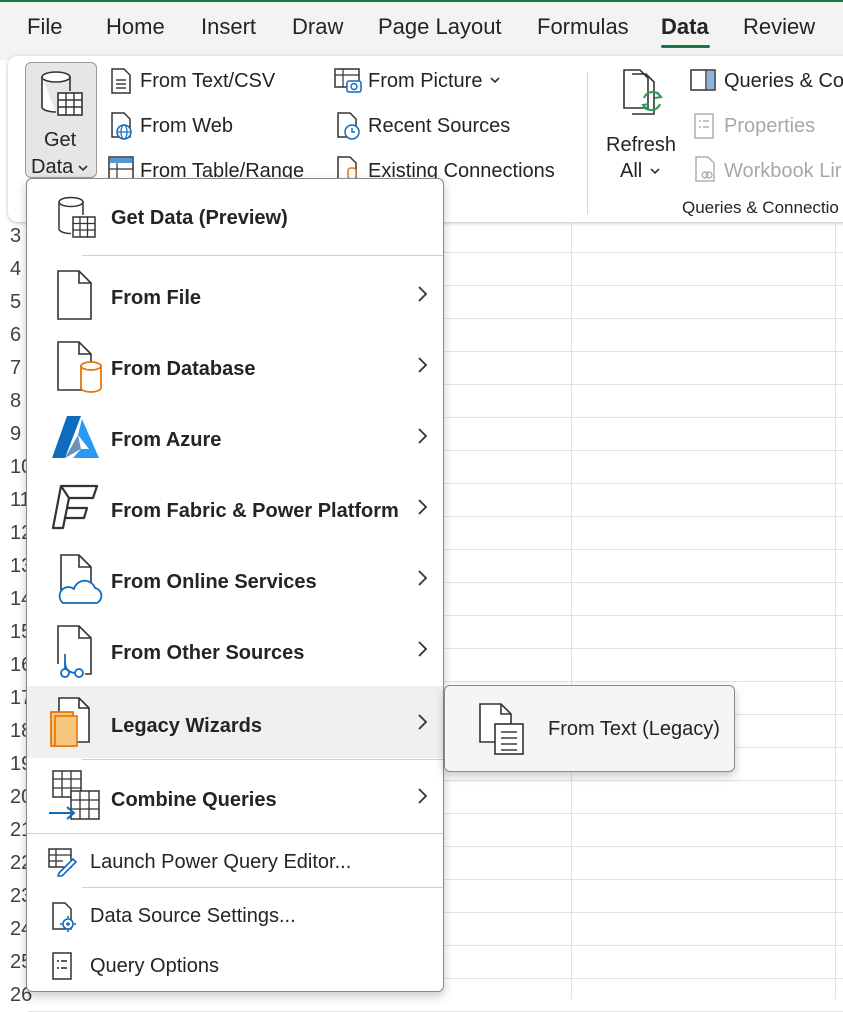 The height and width of the screenshot is (1012, 843). Describe the element at coordinates (75, 507) in the screenshot. I see `fabric-icon` at that location.